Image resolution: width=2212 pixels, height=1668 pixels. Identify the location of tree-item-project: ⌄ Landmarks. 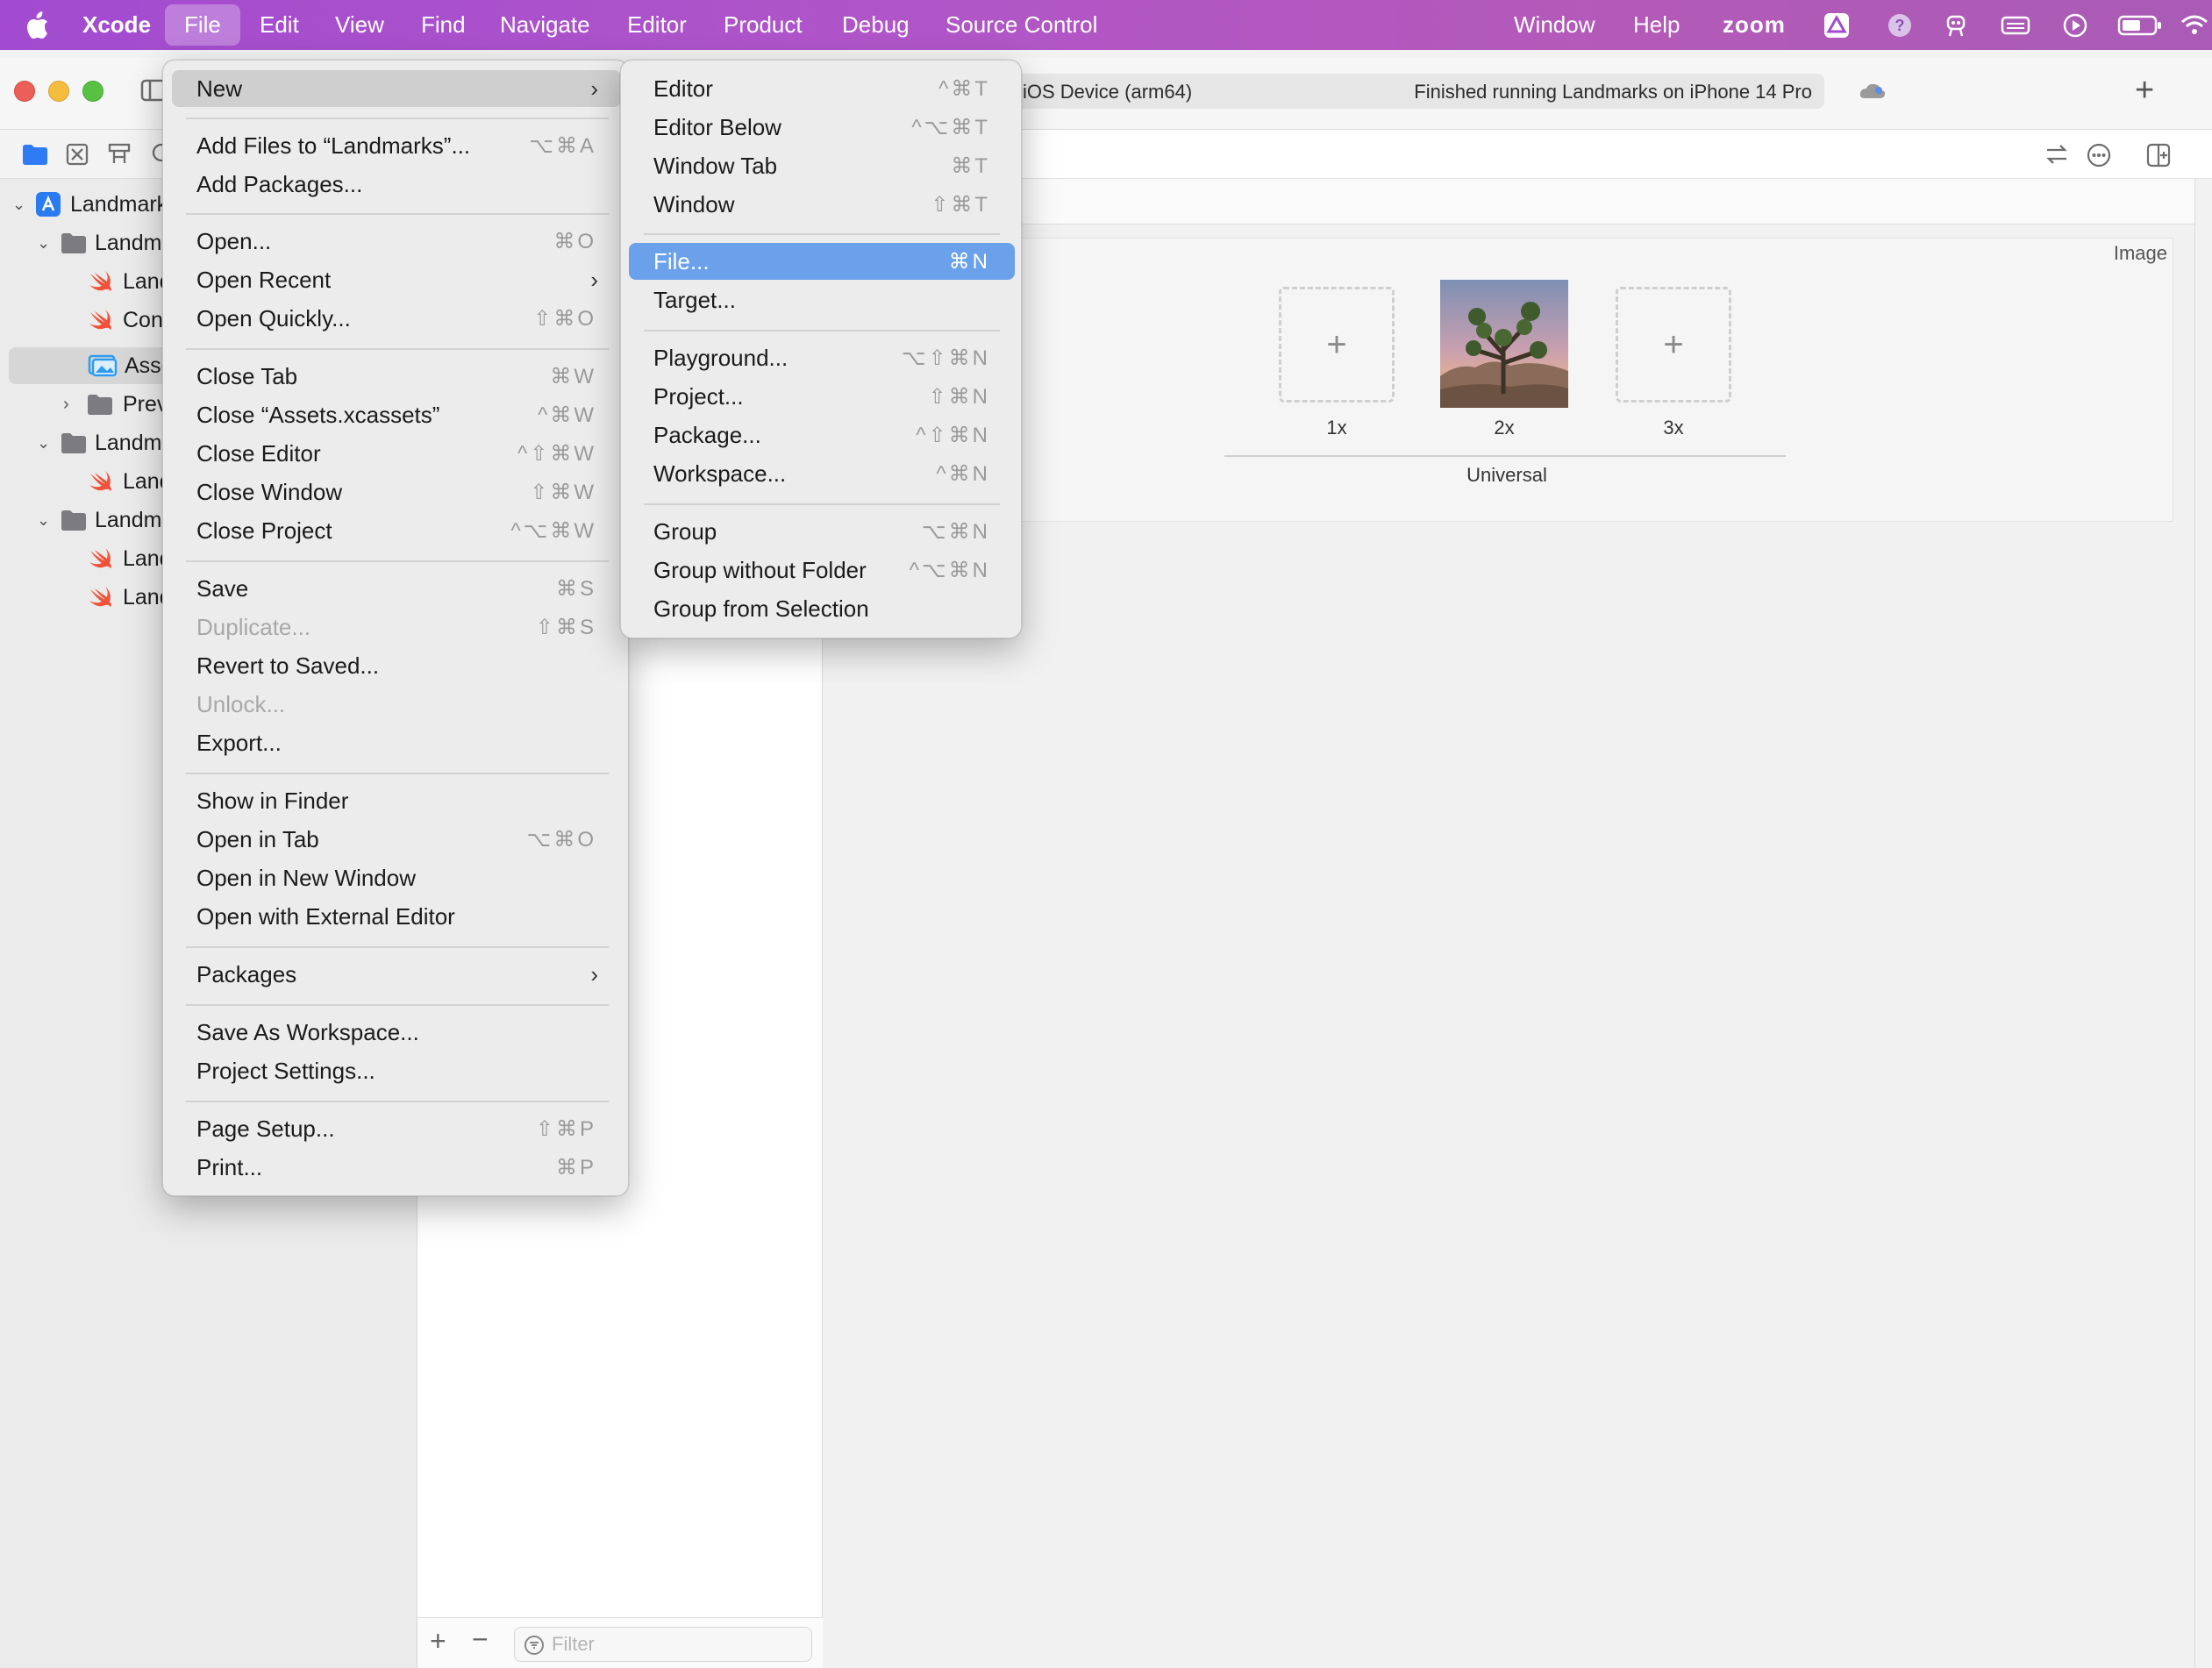
(95, 204).